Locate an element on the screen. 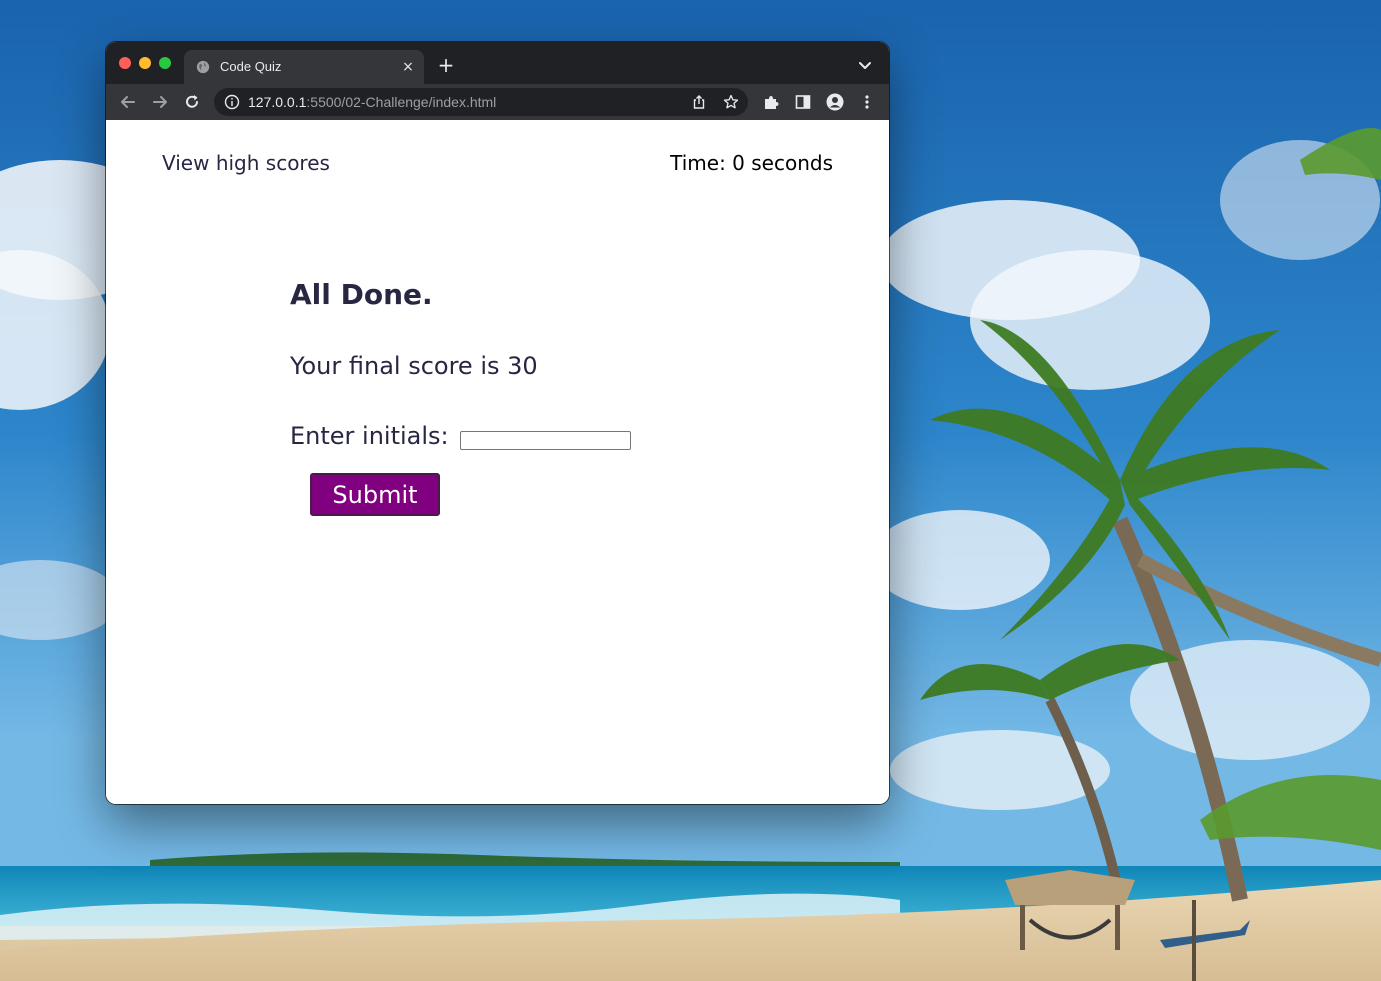  final-score-text: Your final score is 30 is located at coordinates (414, 366).